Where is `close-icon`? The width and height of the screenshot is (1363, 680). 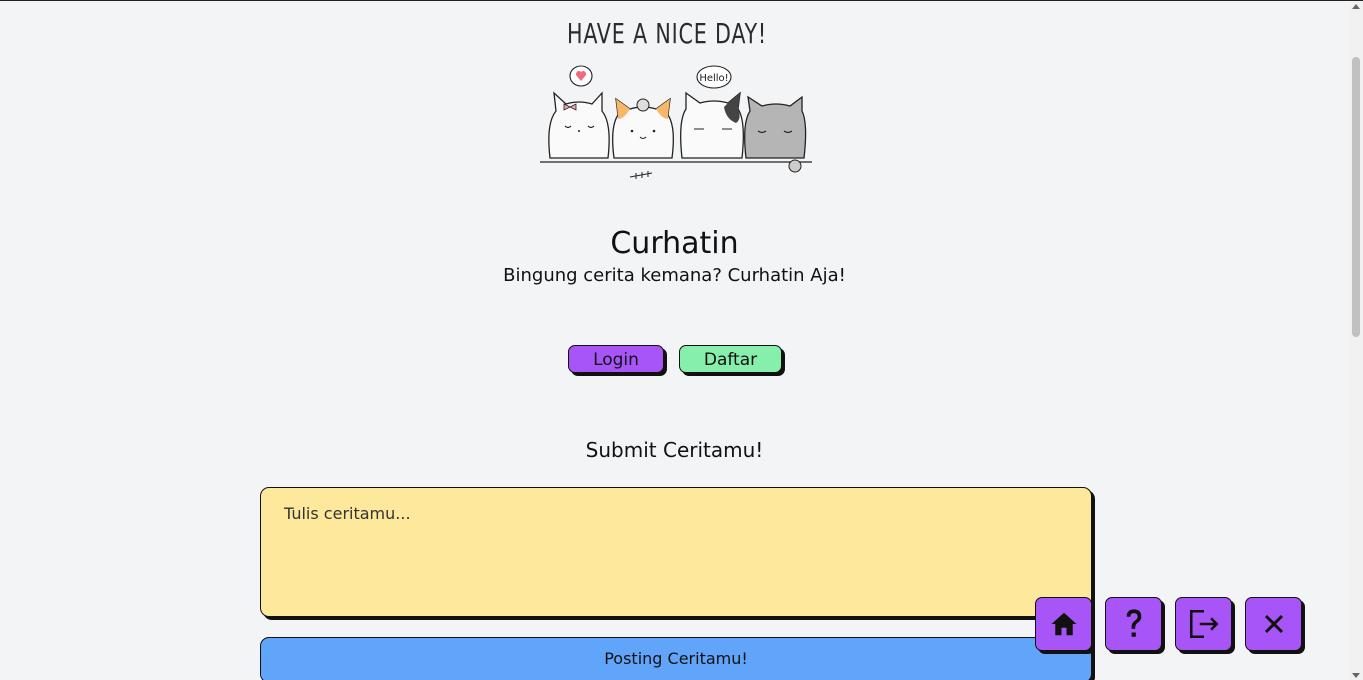
close-icon is located at coordinates (1273, 624).